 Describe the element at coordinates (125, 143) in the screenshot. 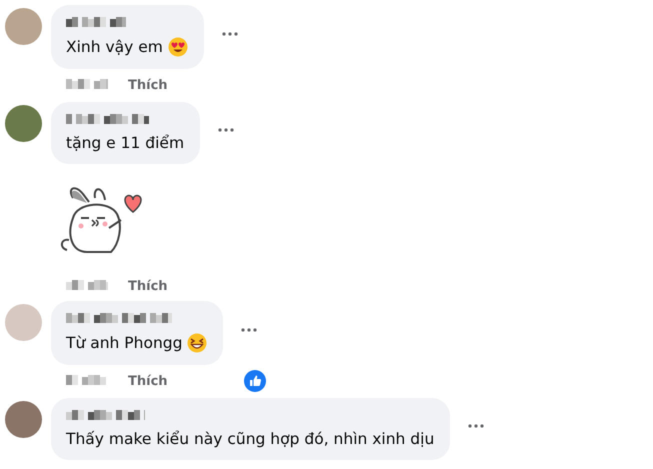

I see `comment-text: tặng e 11 điểm` at that location.